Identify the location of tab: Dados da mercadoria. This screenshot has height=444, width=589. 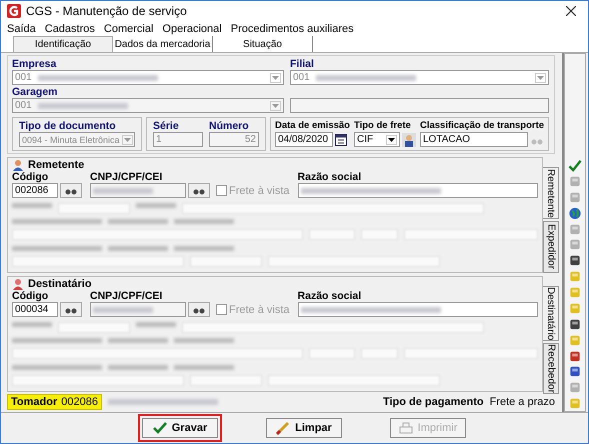
(163, 44).